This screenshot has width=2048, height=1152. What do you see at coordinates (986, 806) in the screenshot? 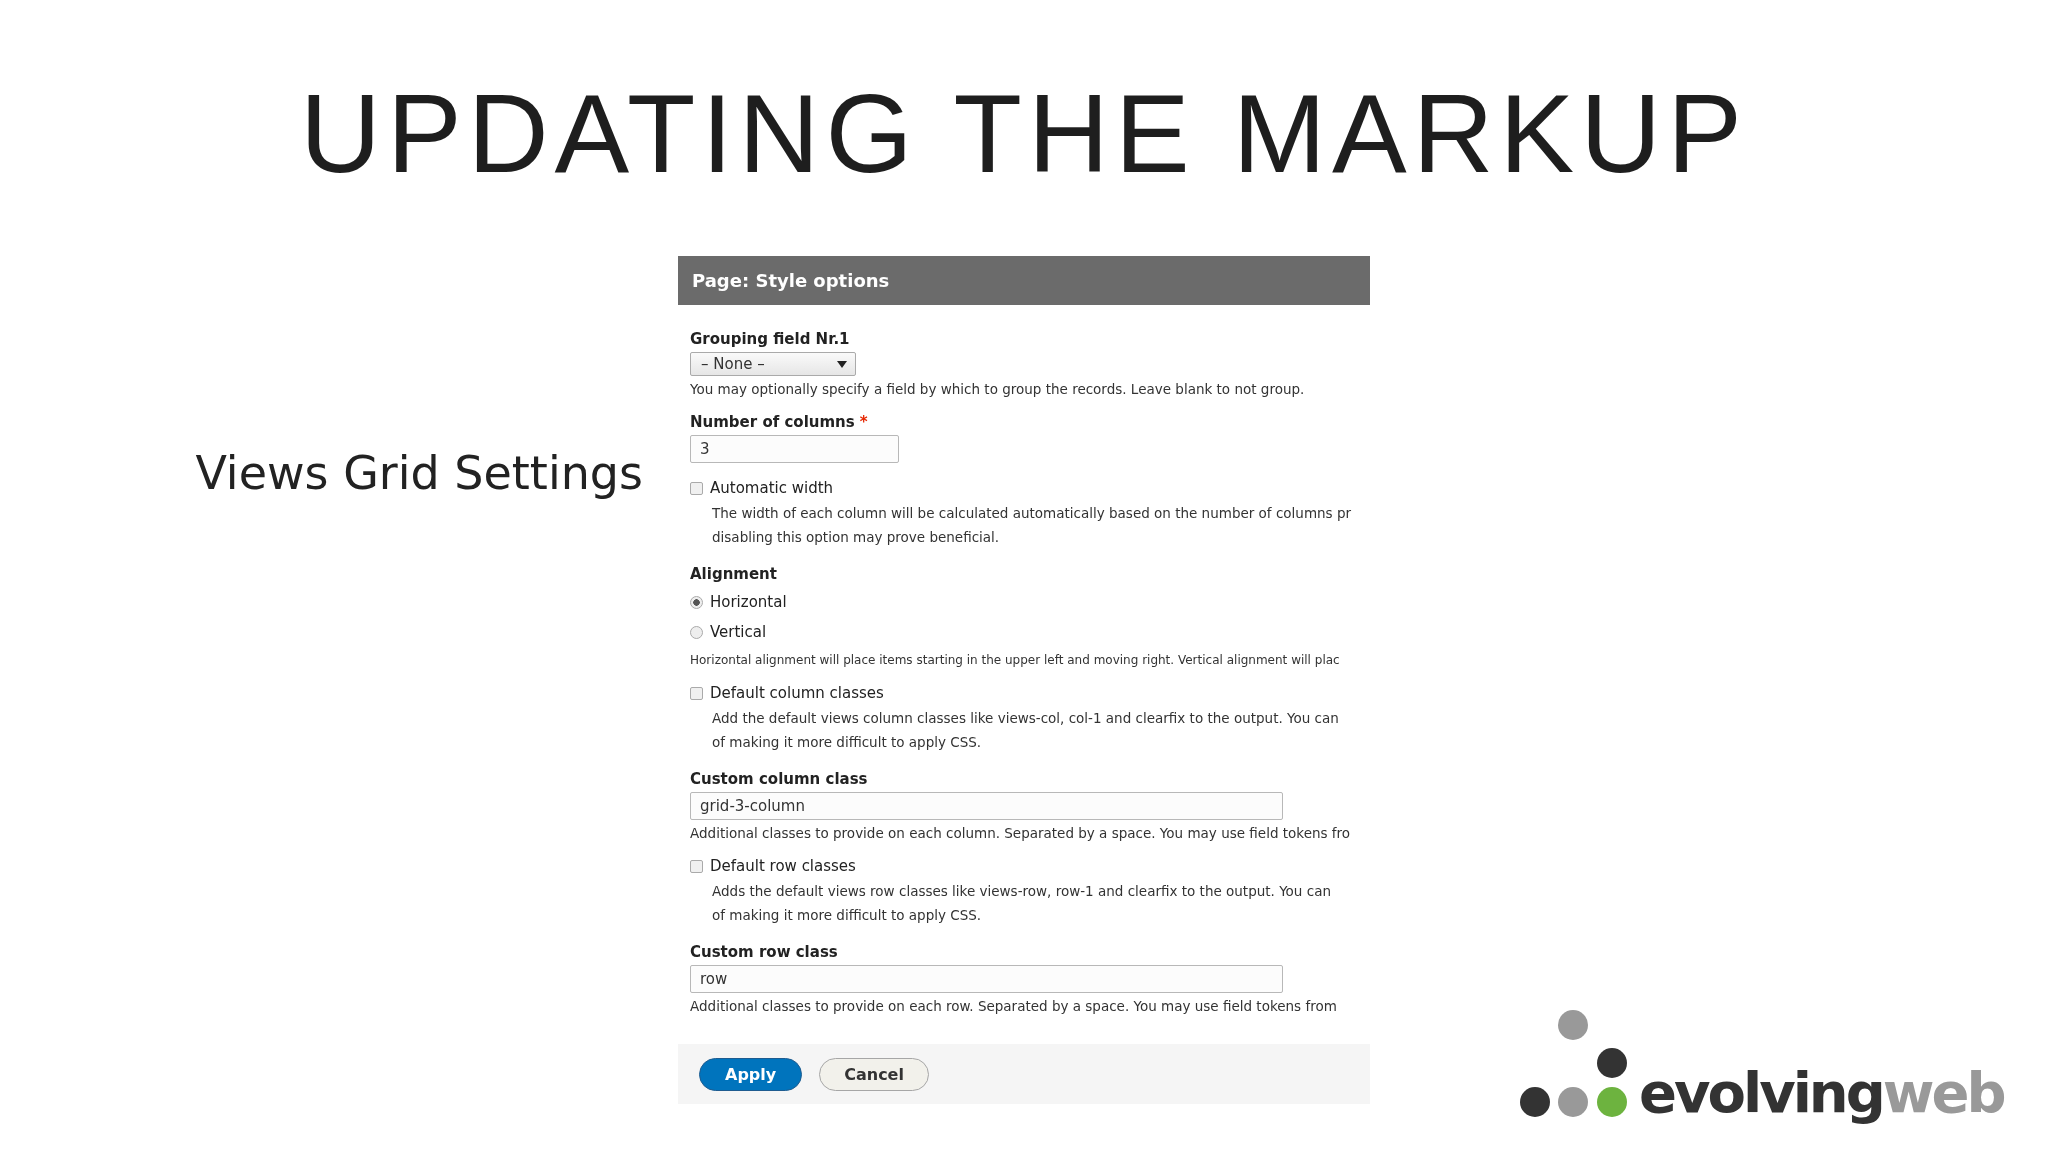
I see `input-field: grid-3-column` at bounding box center [986, 806].